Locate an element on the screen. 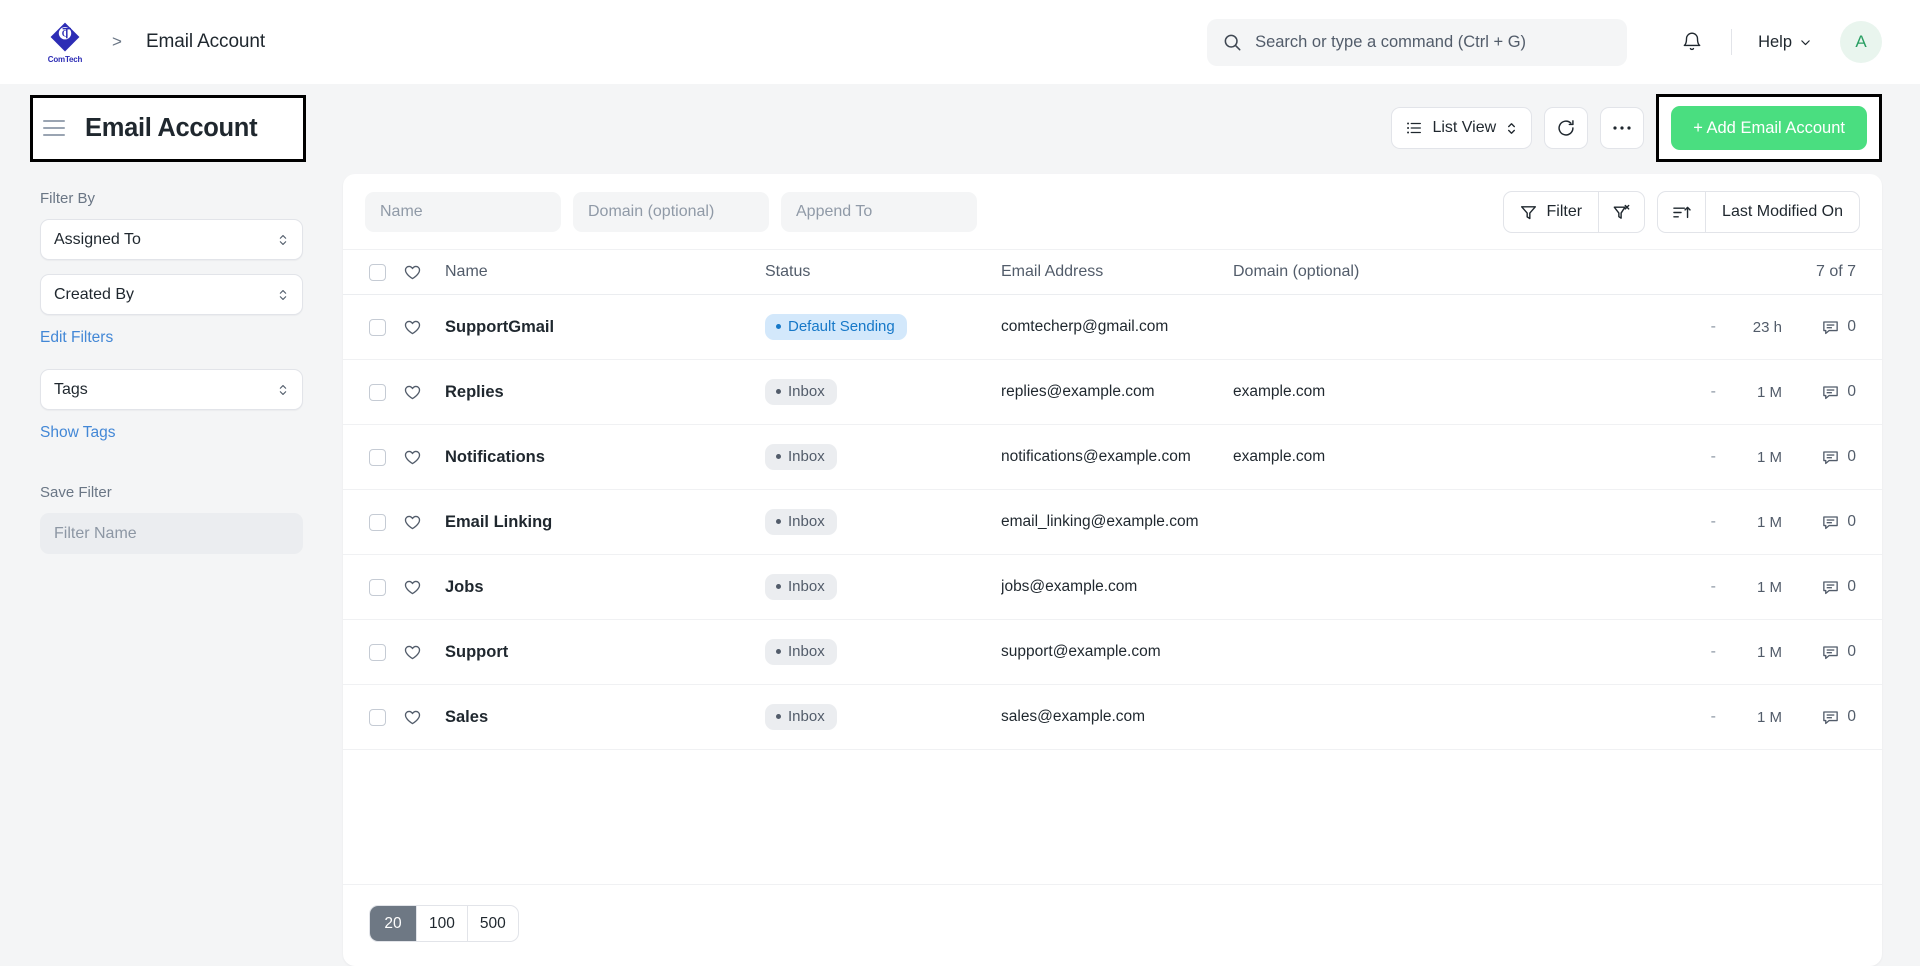 This screenshot has height=966, width=1920. tags-select: Tags is located at coordinates (171, 389).